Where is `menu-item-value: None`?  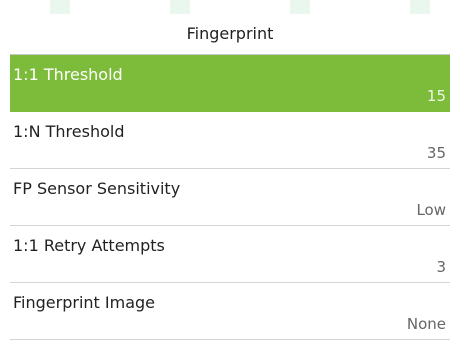
menu-item-value: None is located at coordinates (426, 324).